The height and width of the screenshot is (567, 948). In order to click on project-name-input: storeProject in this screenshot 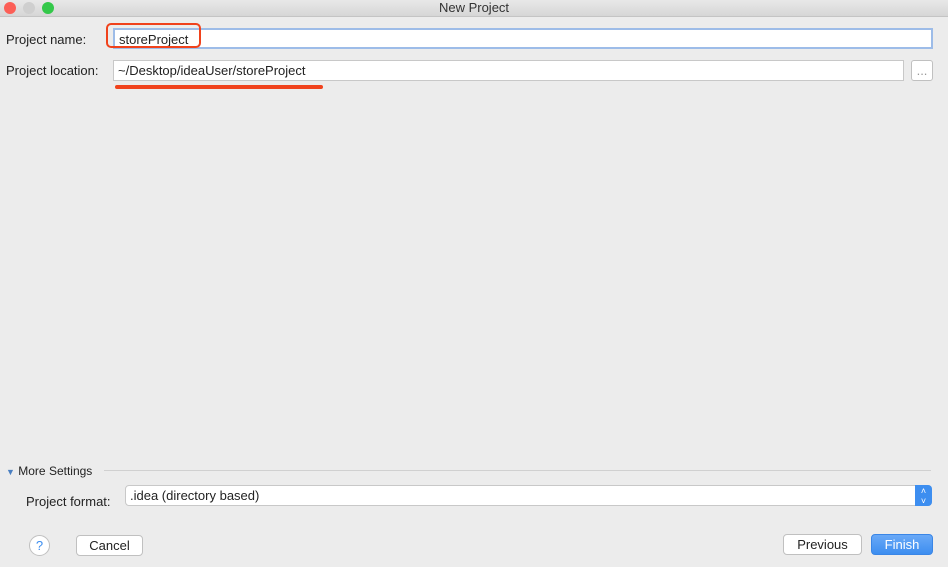, I will do `click(523, 38)`.